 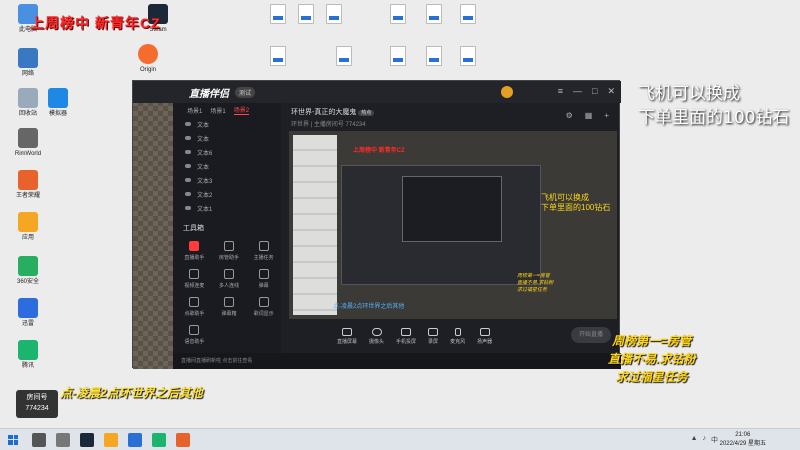 I want to click on settings-icon: ⚙, so click(x=569, y=115).